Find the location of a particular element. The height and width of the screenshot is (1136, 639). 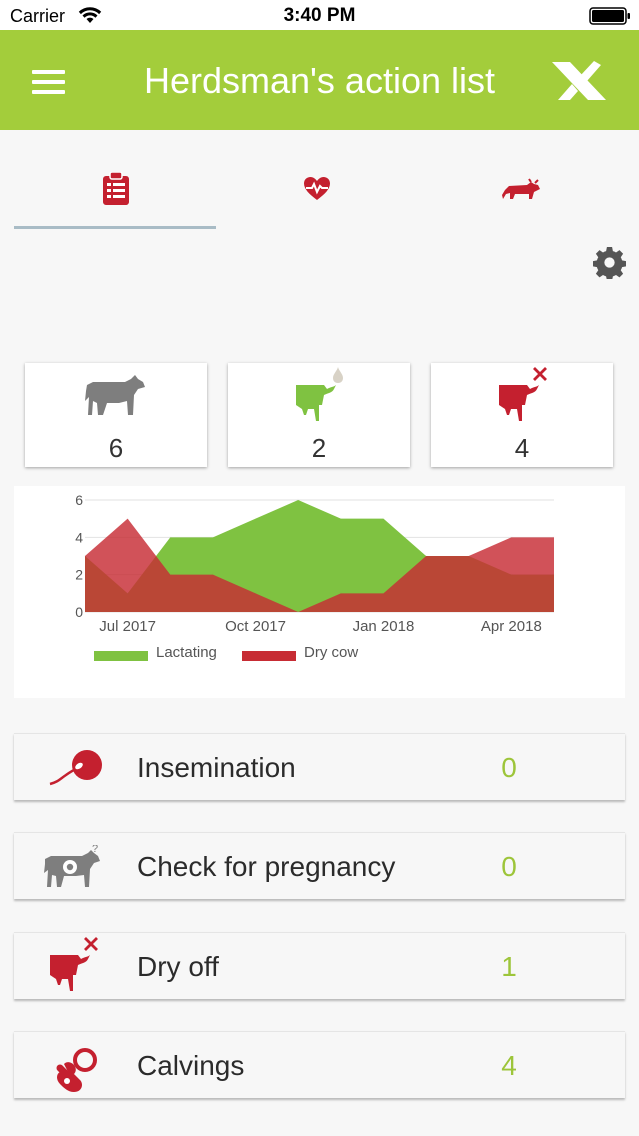

app-header: Herdsman's action list is located at coordinates (319, 80).